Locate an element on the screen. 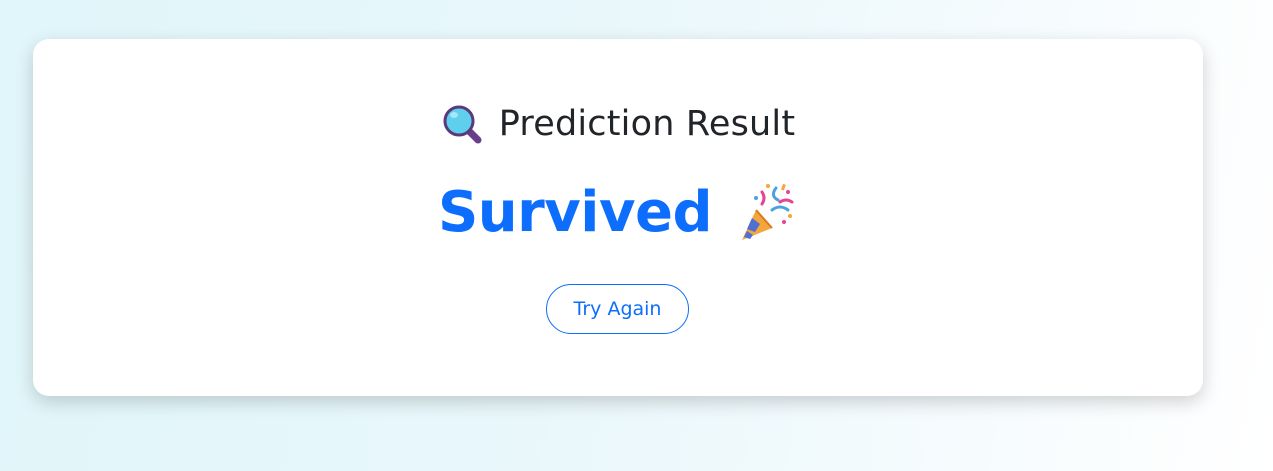 The image size is (1273, 471). magnifying-glass-icon is located at coordinates (462, 124).